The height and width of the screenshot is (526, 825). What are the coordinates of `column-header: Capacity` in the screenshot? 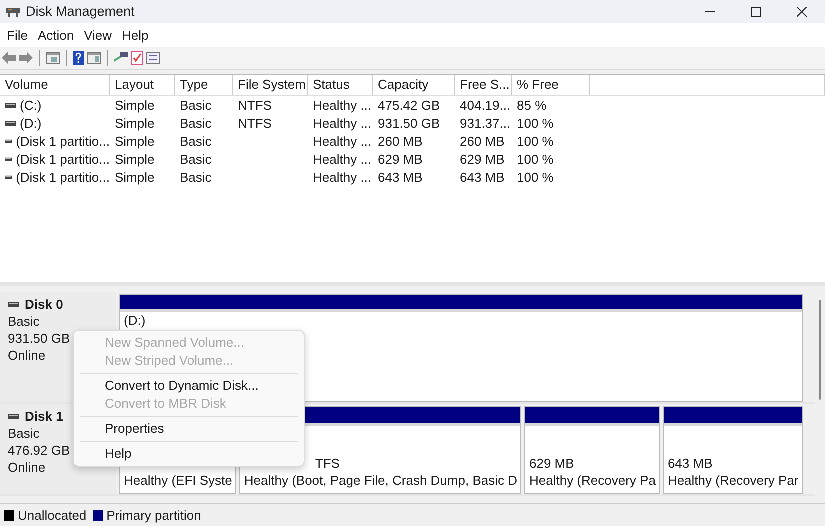 It's located at (414, 85).